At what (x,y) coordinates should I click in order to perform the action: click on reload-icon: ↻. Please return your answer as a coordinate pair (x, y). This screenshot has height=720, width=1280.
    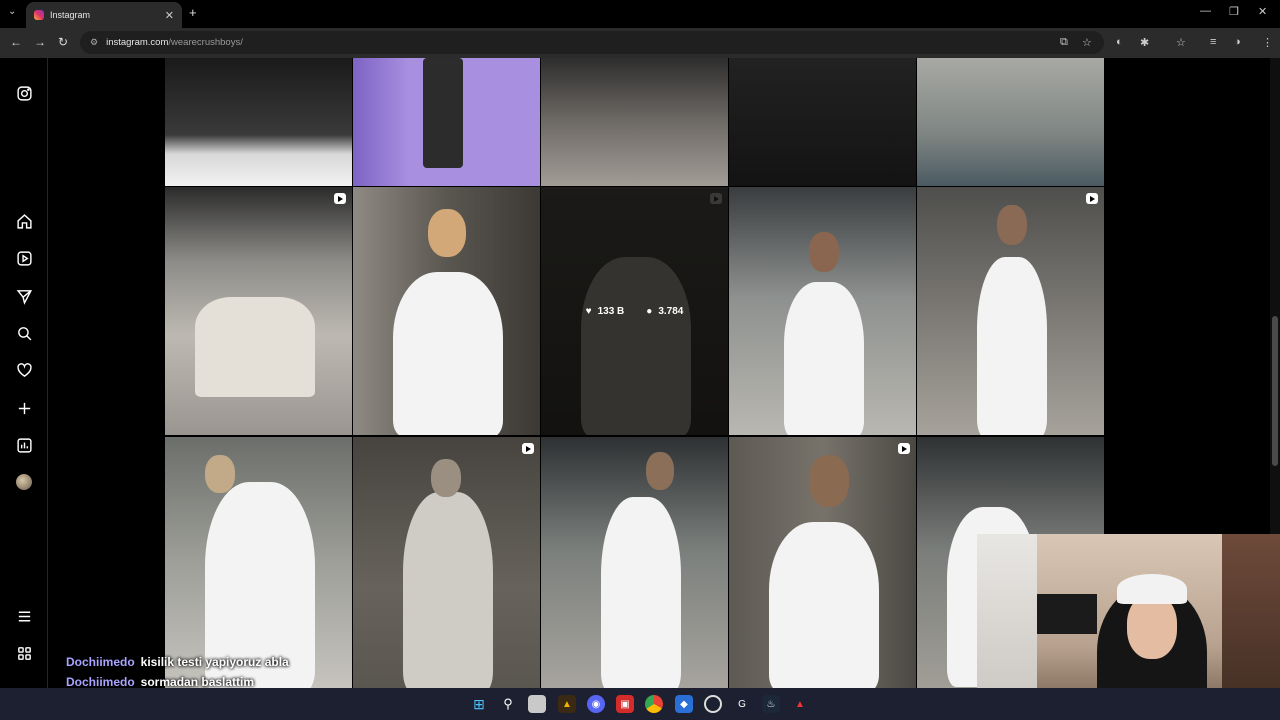
    Looking at the image, I should click on (63, 42).